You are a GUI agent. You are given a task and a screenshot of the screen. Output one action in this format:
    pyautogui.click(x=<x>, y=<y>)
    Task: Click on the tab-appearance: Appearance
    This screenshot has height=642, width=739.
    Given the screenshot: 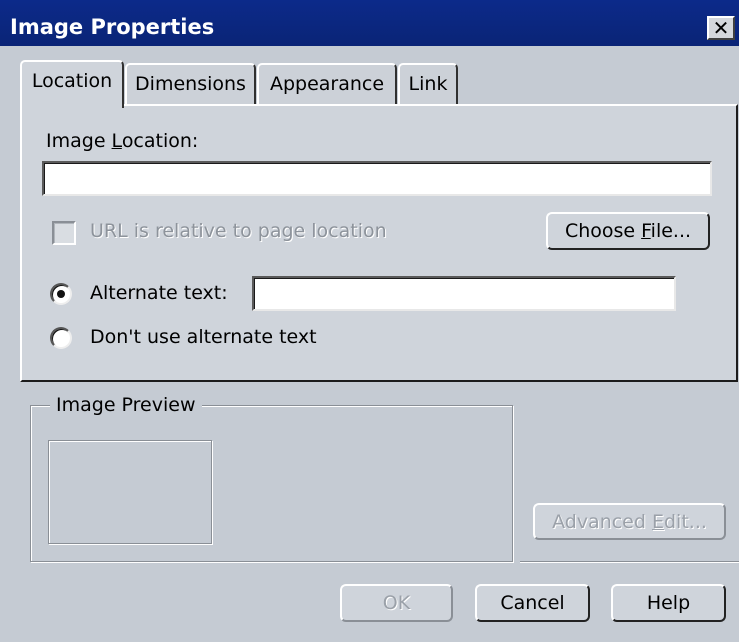 What is the action you would take?
    pyautogui.click(x=327, y=84)
    